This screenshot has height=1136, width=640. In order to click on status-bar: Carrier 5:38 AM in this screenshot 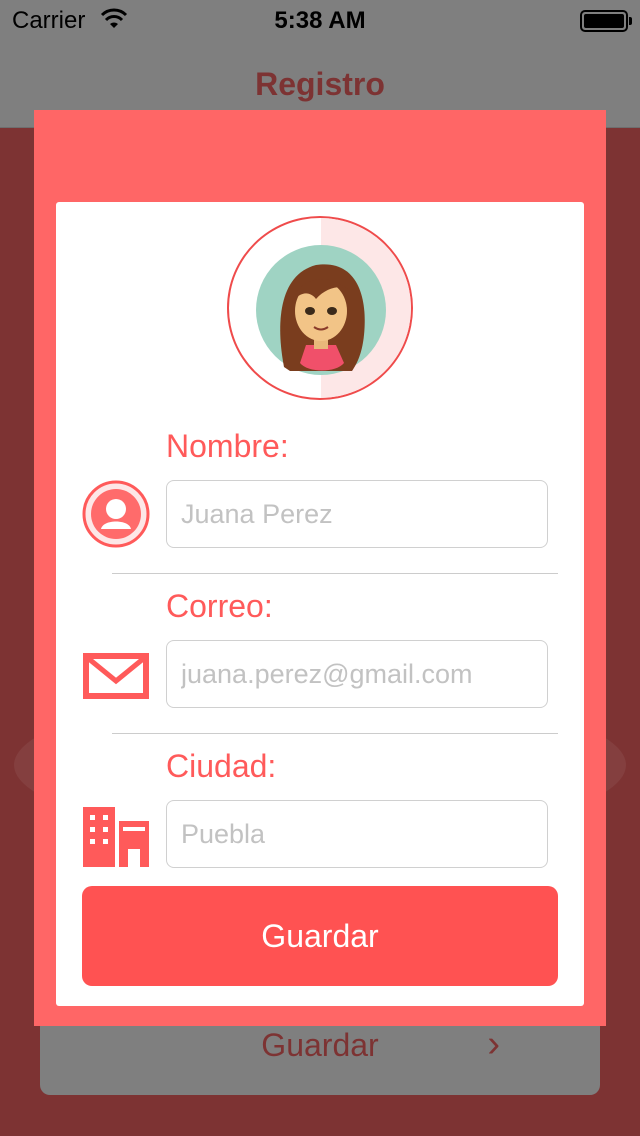, I will do `click(320, 20)`.